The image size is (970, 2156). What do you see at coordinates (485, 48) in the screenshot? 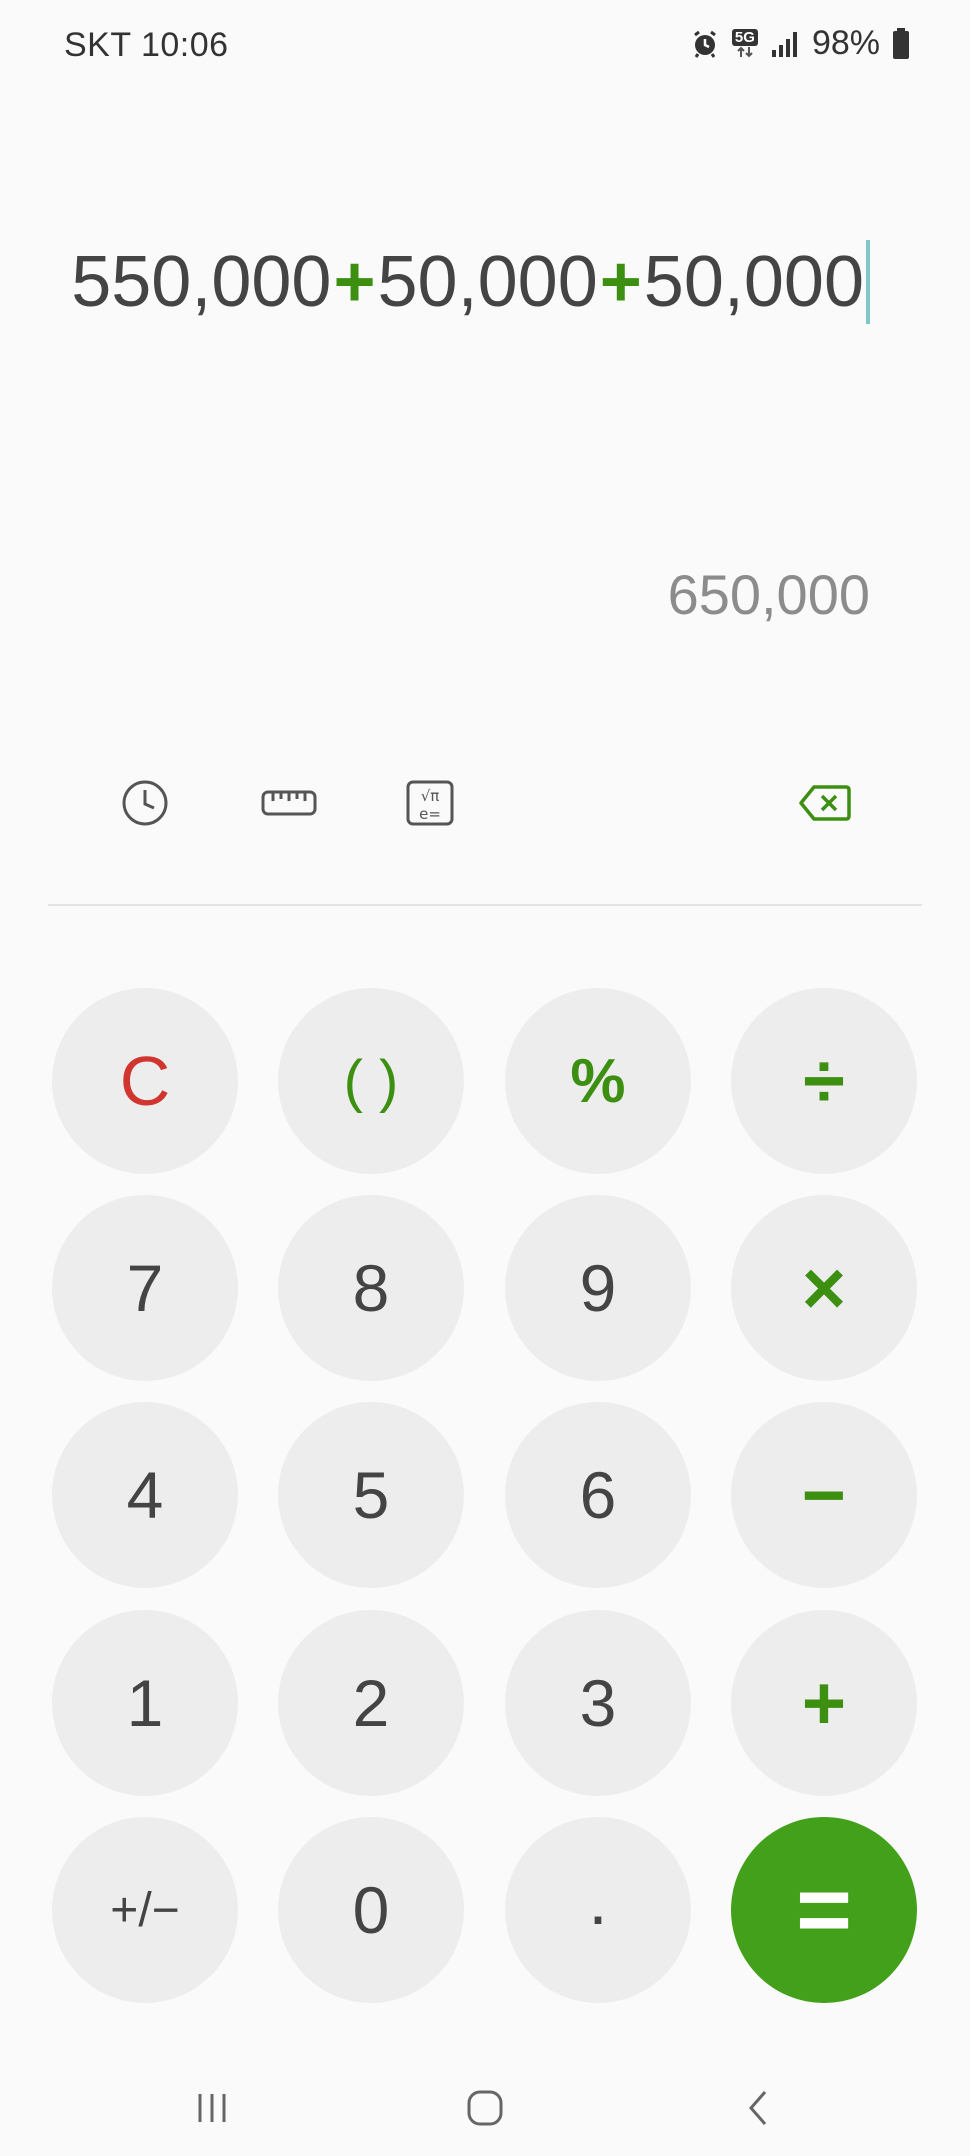
I see `status-bar: SKT 10:06 5G 98%` at bounding box center [485, 48].